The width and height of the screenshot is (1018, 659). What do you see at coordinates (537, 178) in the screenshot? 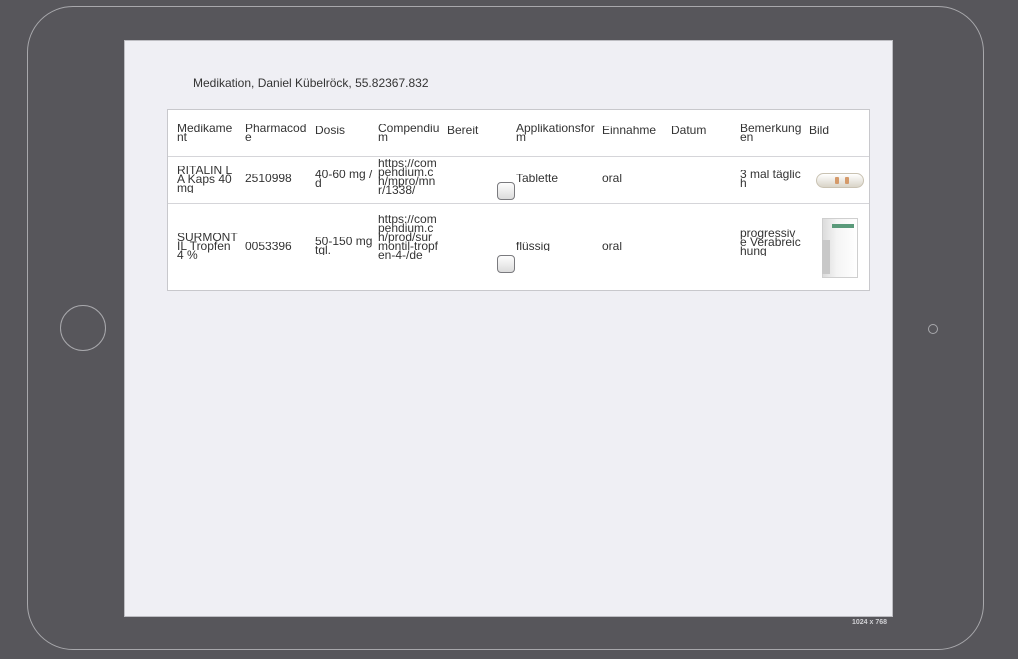
I see `cell-application-form: Tablette` at bounding box center [537, 178].